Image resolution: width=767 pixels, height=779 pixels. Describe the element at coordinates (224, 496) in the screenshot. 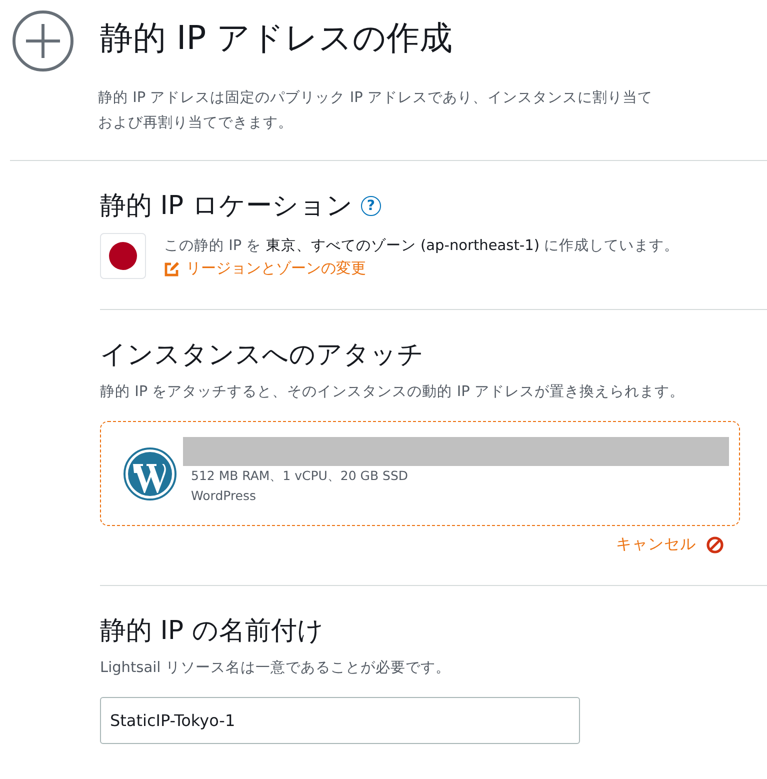

I see `instance-blueprint: WordPress` at that location.